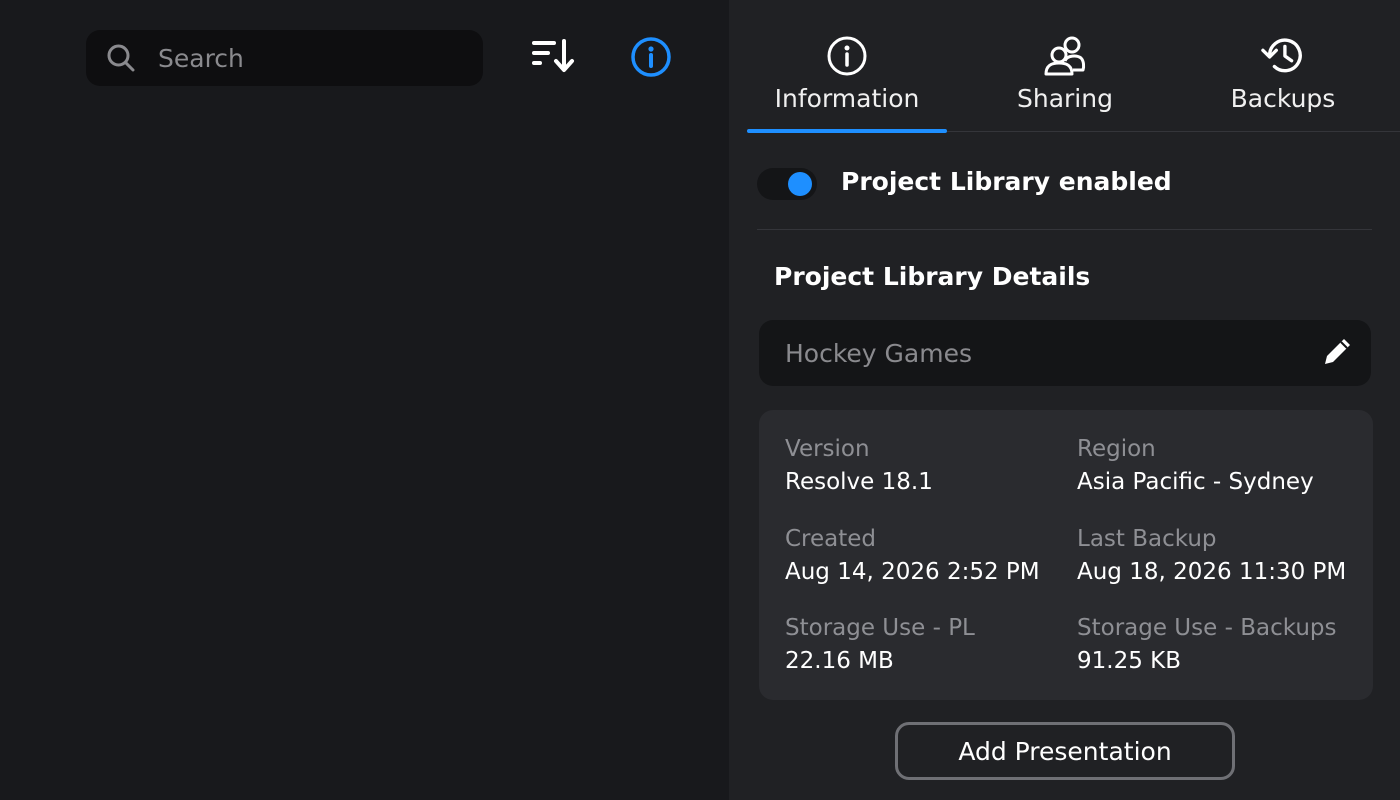  Describe the element at coordinates (932, 276) in the screenshot. I see `details-title: Project Library Details` at that location.